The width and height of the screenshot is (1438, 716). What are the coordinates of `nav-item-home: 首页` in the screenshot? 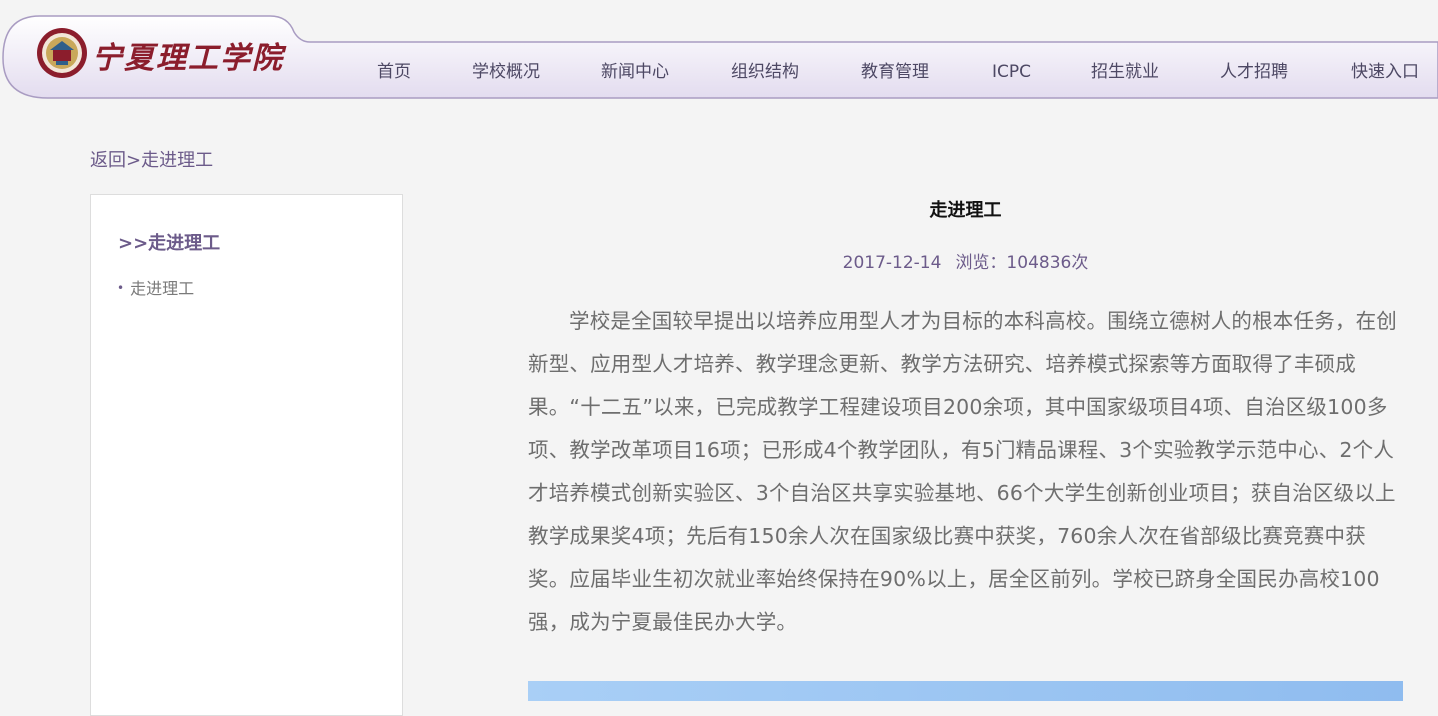 It's located at (394, 72).